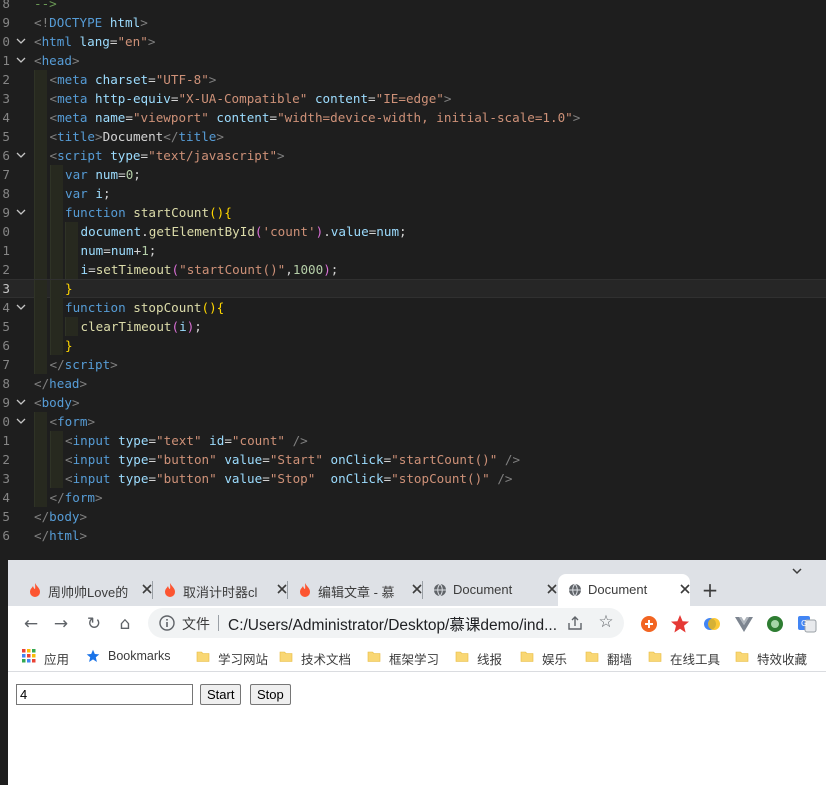 The image size is (826, 785). What do you see at coordinates (575, 623) in the screenshot?
I see `share-icon` at bounding box center [575, 623].